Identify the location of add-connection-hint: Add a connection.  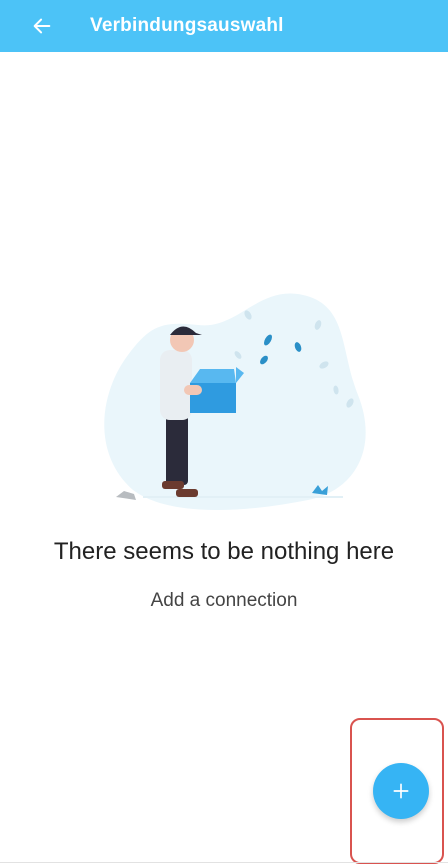
(224, 600).